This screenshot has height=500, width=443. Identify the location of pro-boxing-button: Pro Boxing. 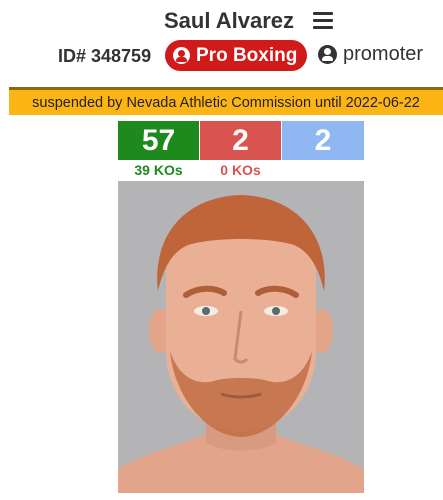
(236, 55).